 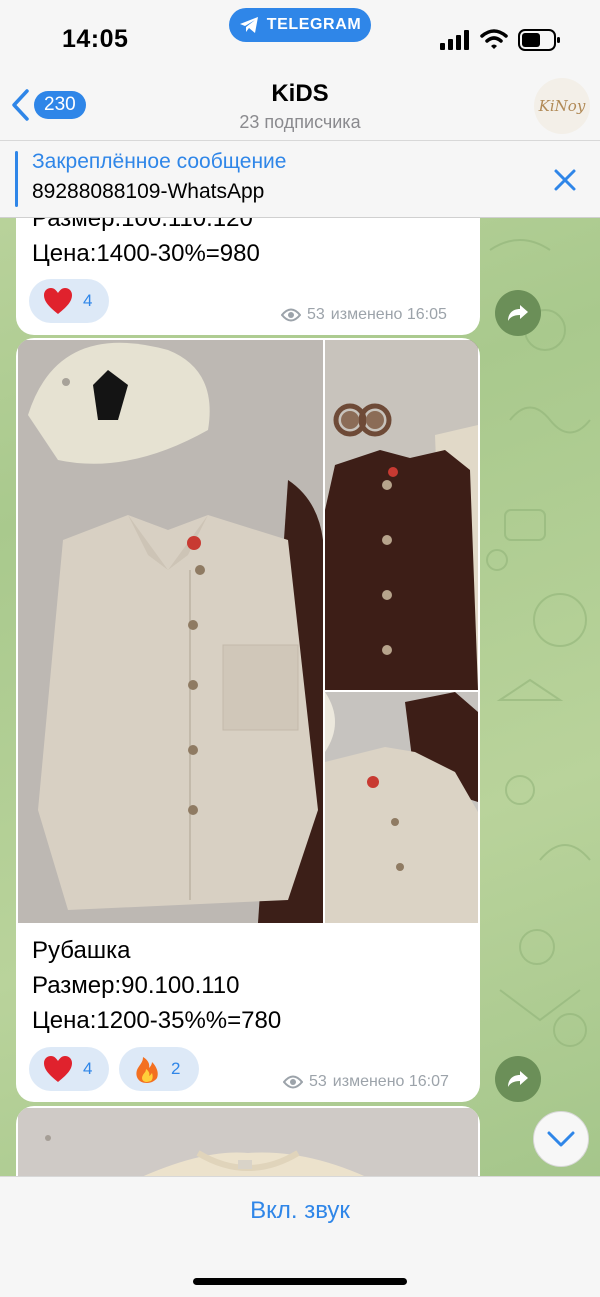 I want to click on subscriber-count: 23 подписчика, so click(x=300, y=122).